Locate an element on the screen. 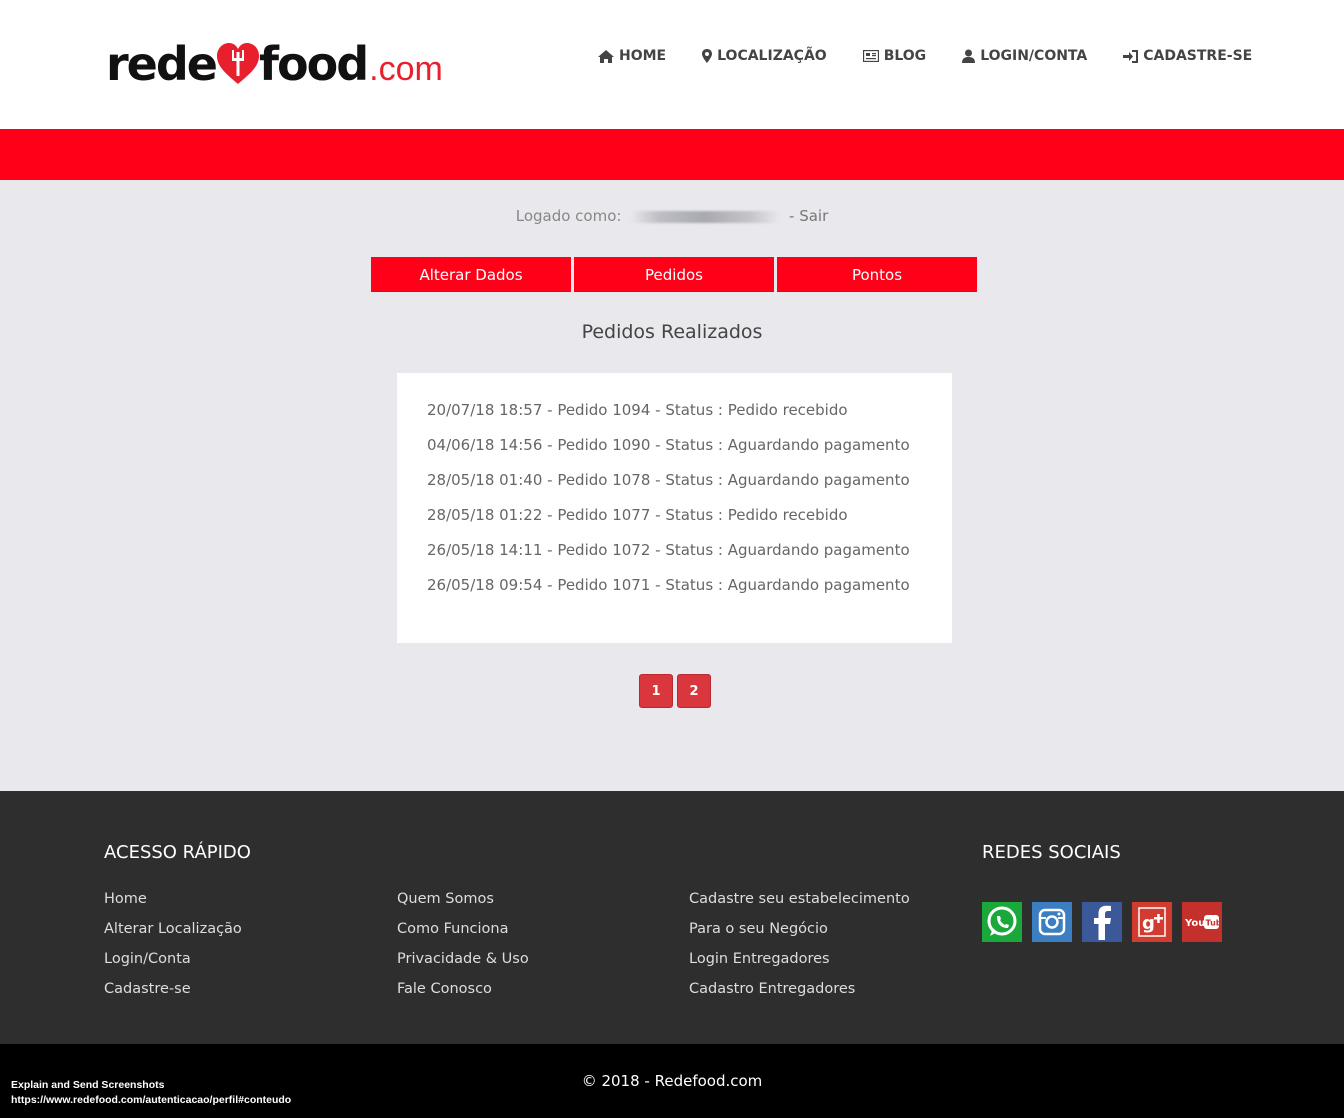 Image resolution: width=1344 pixels, height=1118 pixels. logged-as-label: Logado como: is located at coordinates (568, 216).